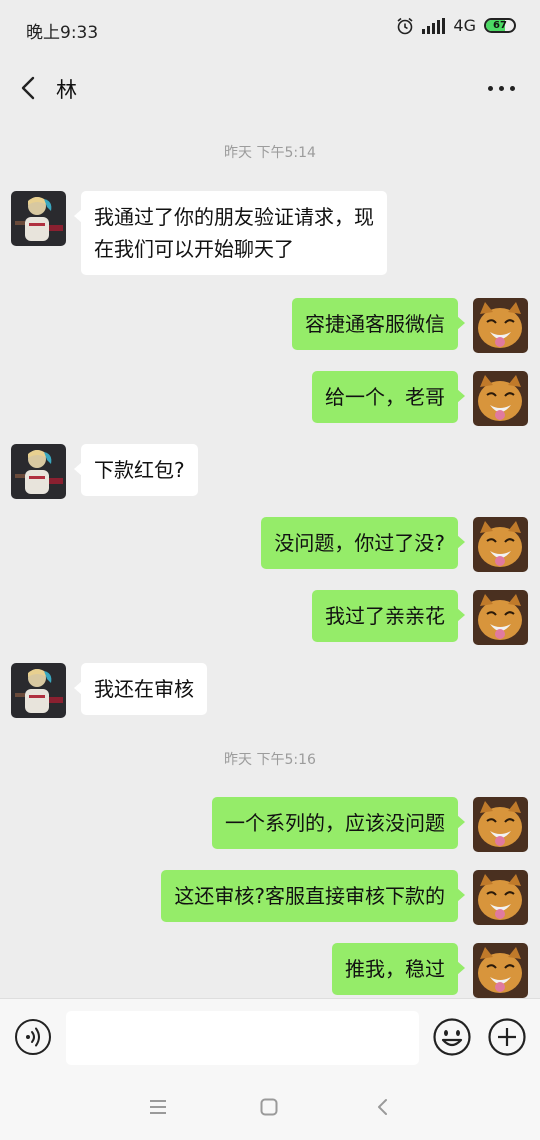 This screenshot has height=1140, width=540. What do you see at coordinates (33, 1037) in the screenshot?
I see `voice-icon` at bounding box center [33, 1037].